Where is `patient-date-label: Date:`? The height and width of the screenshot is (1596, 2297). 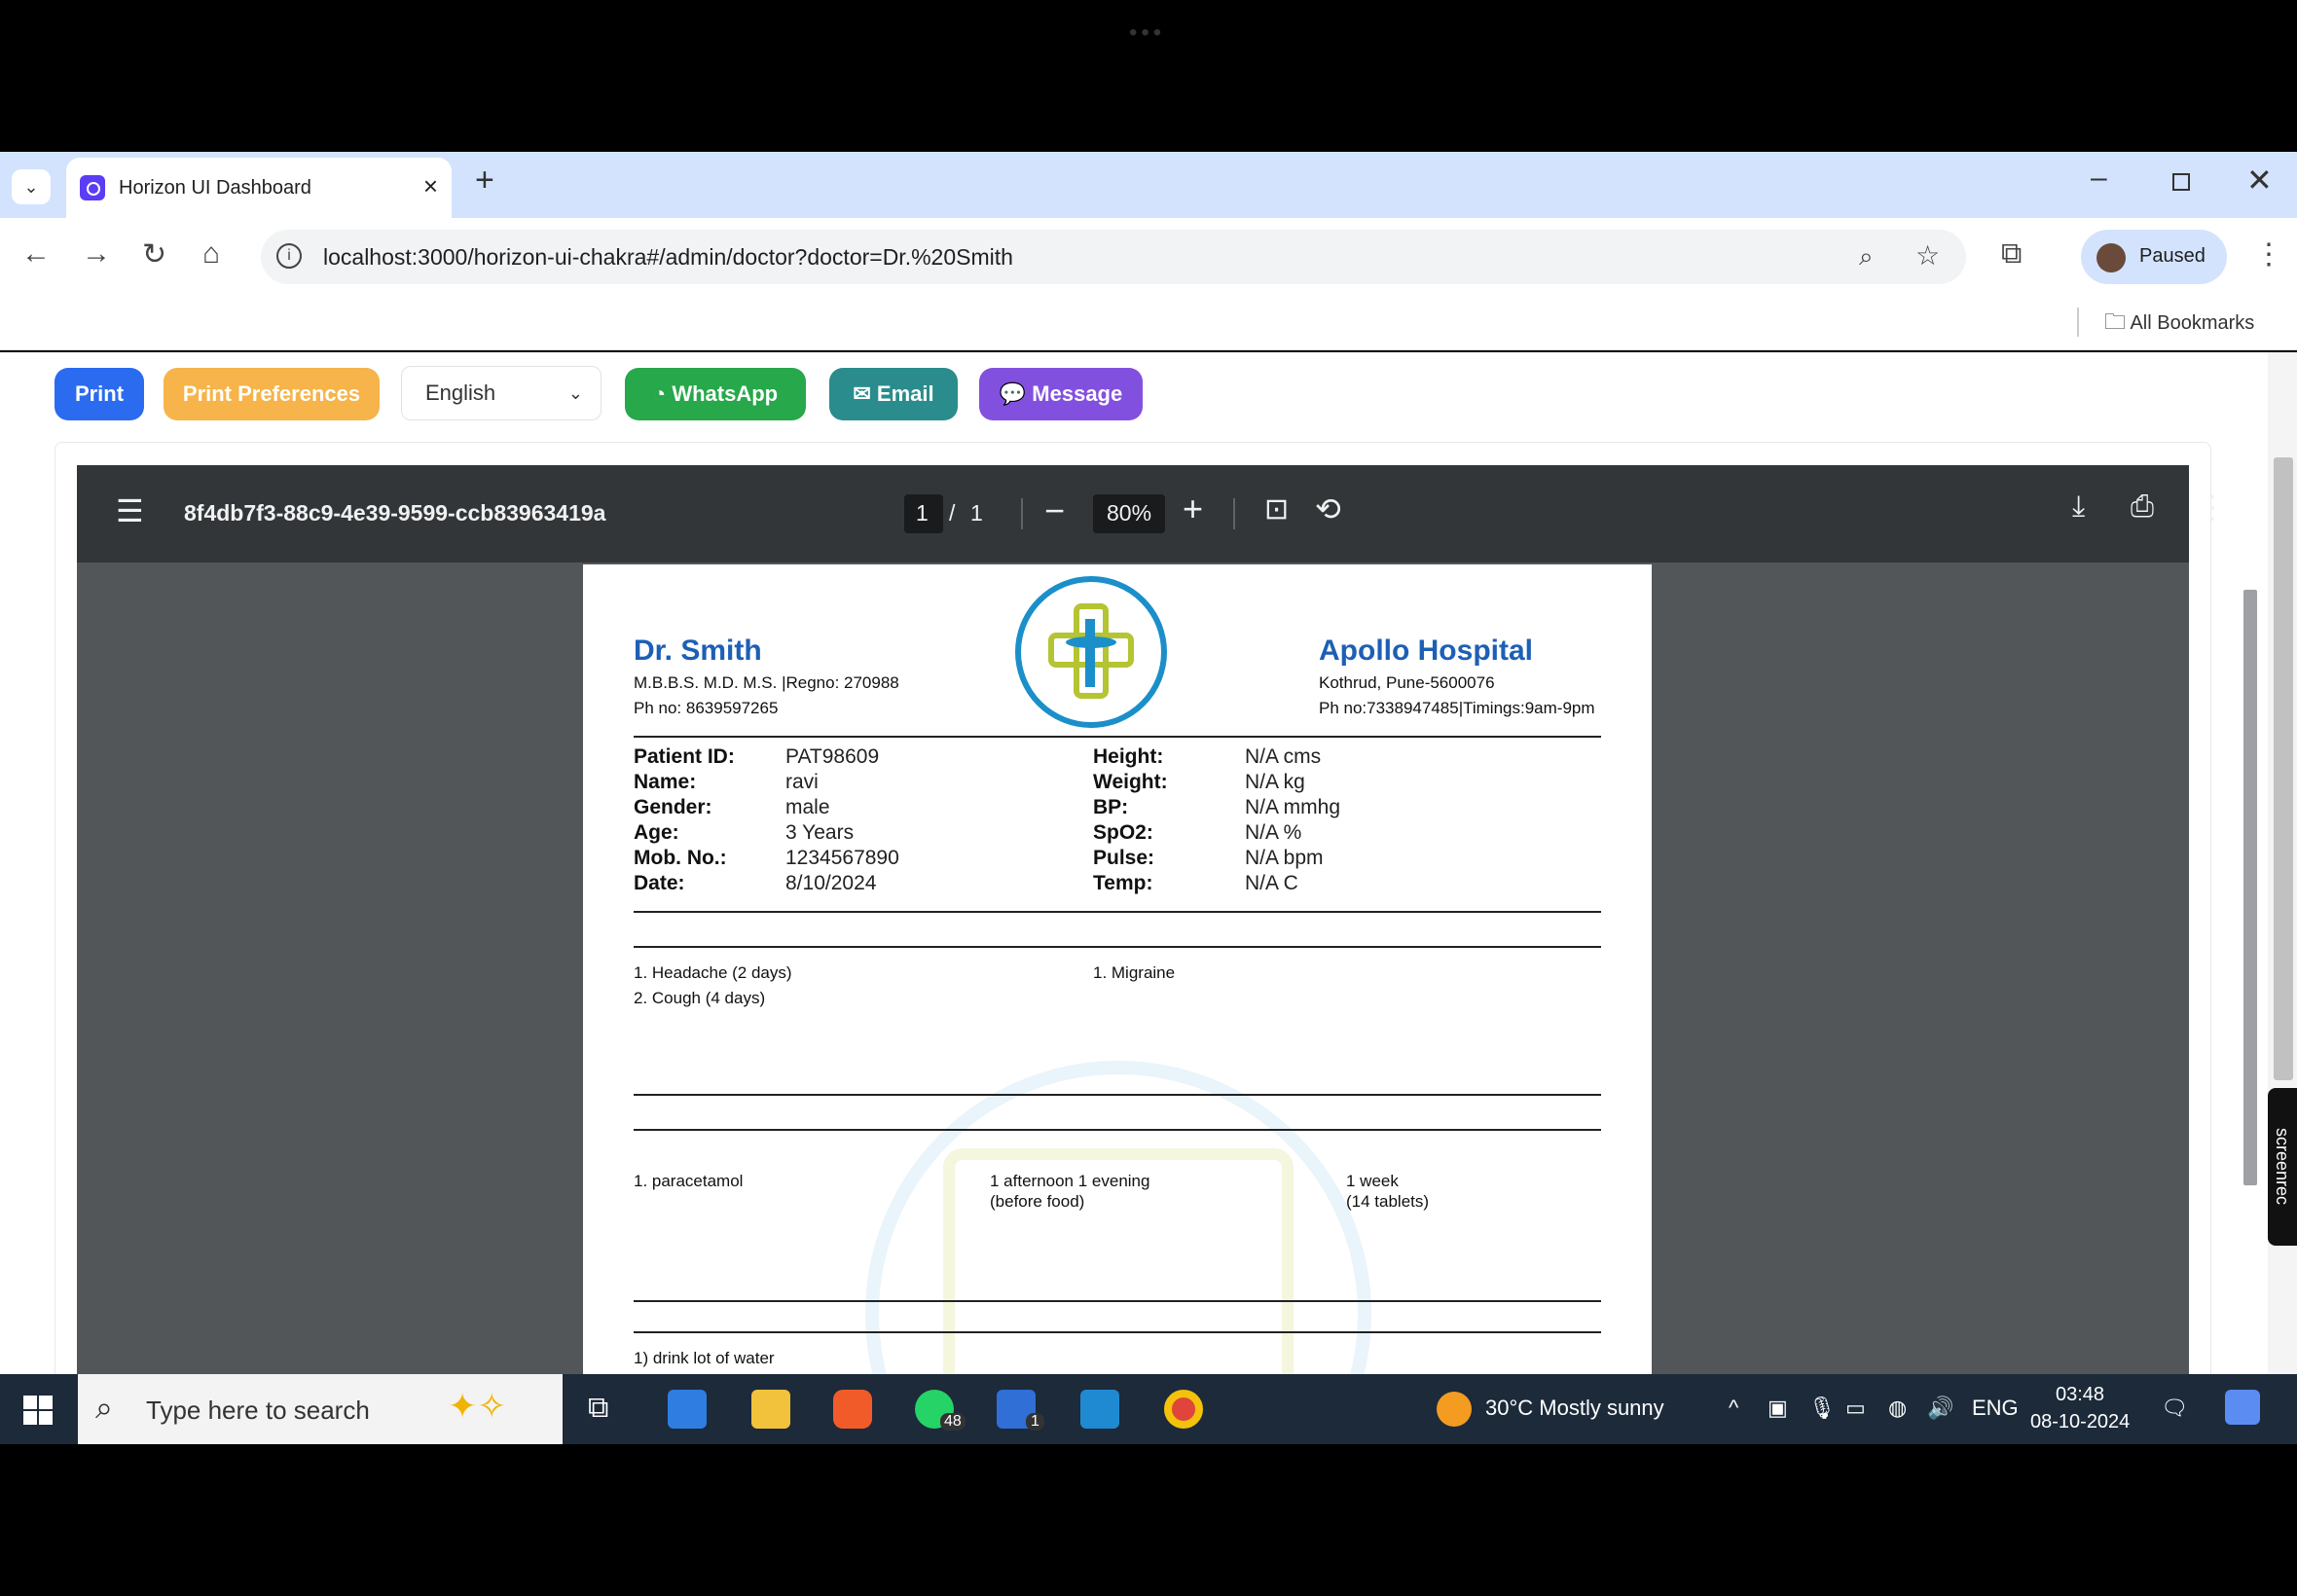
patient-date-label: Date: is located at coordinates (659, 883).